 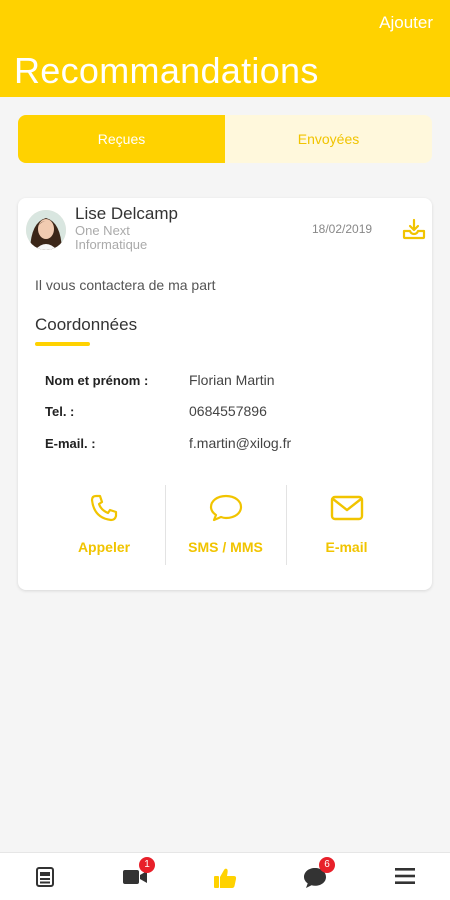 I want to click on tab-received: Reçues, so click(x=121, y=139).